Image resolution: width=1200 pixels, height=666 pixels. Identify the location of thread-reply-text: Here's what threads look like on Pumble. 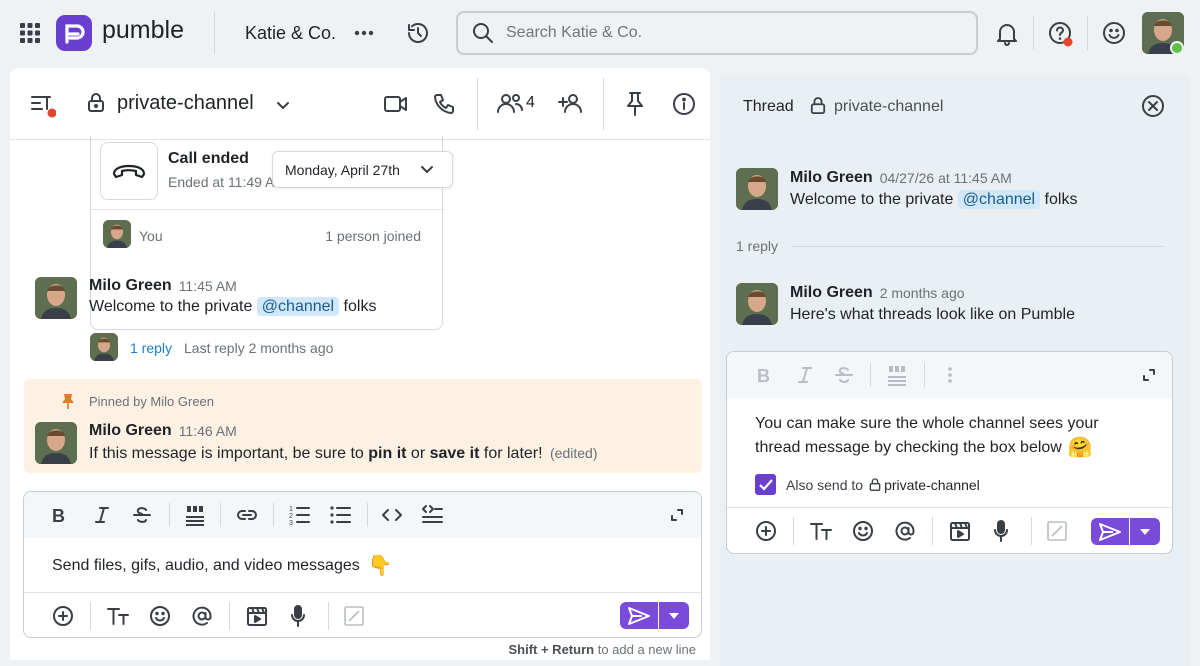
(932, 314).